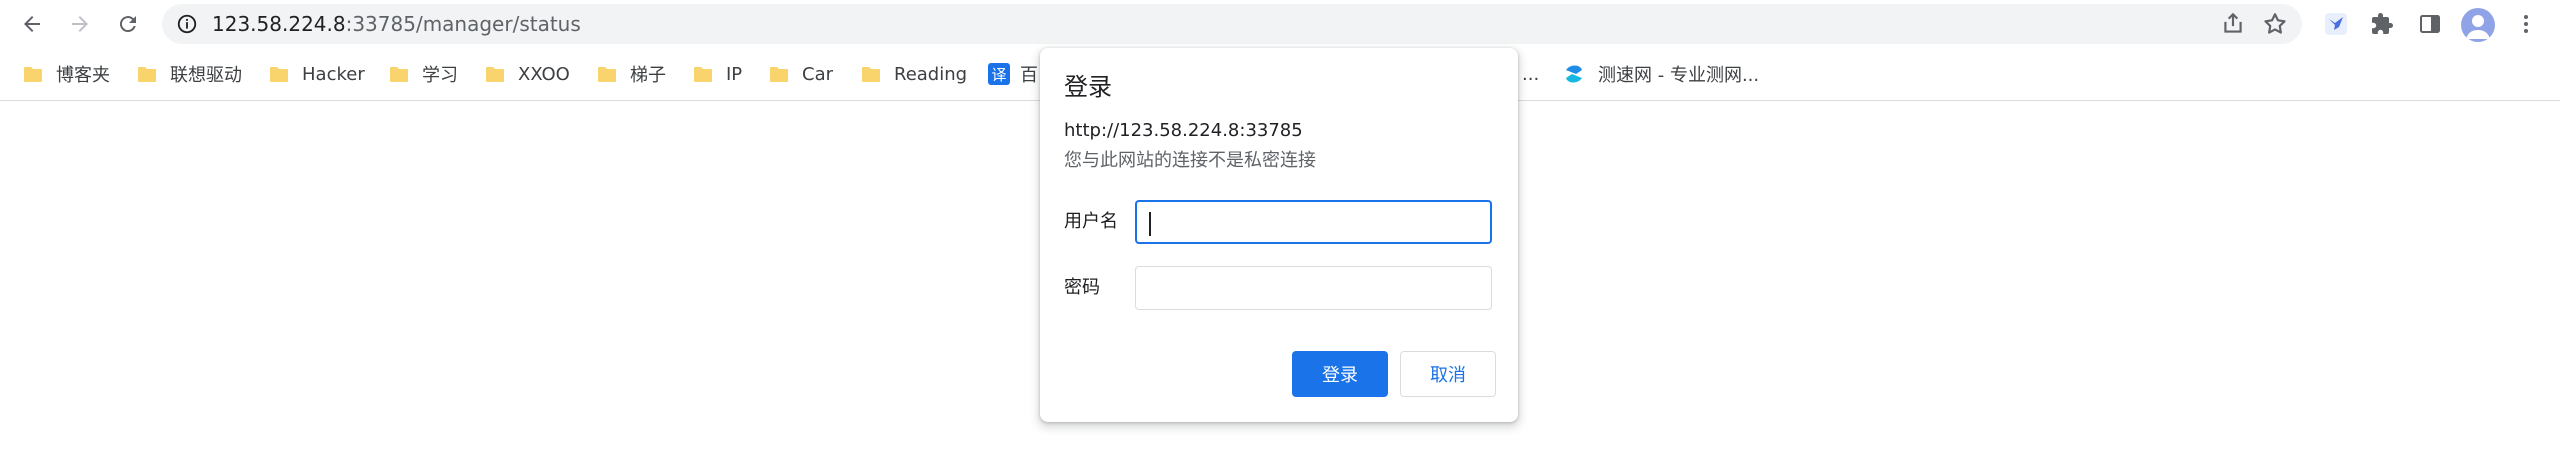 This screenshot has height=451, width=2560. I want to click on address-bar: 123.58.224.8:33785/manager/status, so click(1232, 24).